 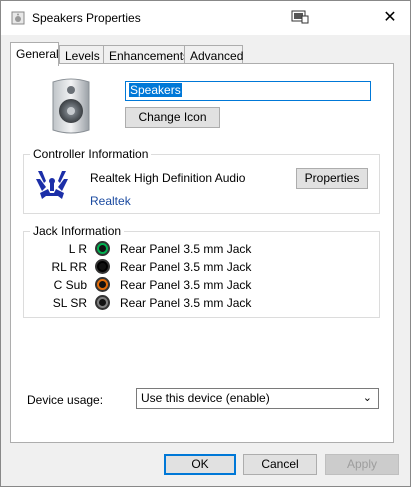 What do you see at coordinates (205, 18) in the screenshot?
I see `title-bar: Speakers Properties ✕` at bounding box center [205, 18].